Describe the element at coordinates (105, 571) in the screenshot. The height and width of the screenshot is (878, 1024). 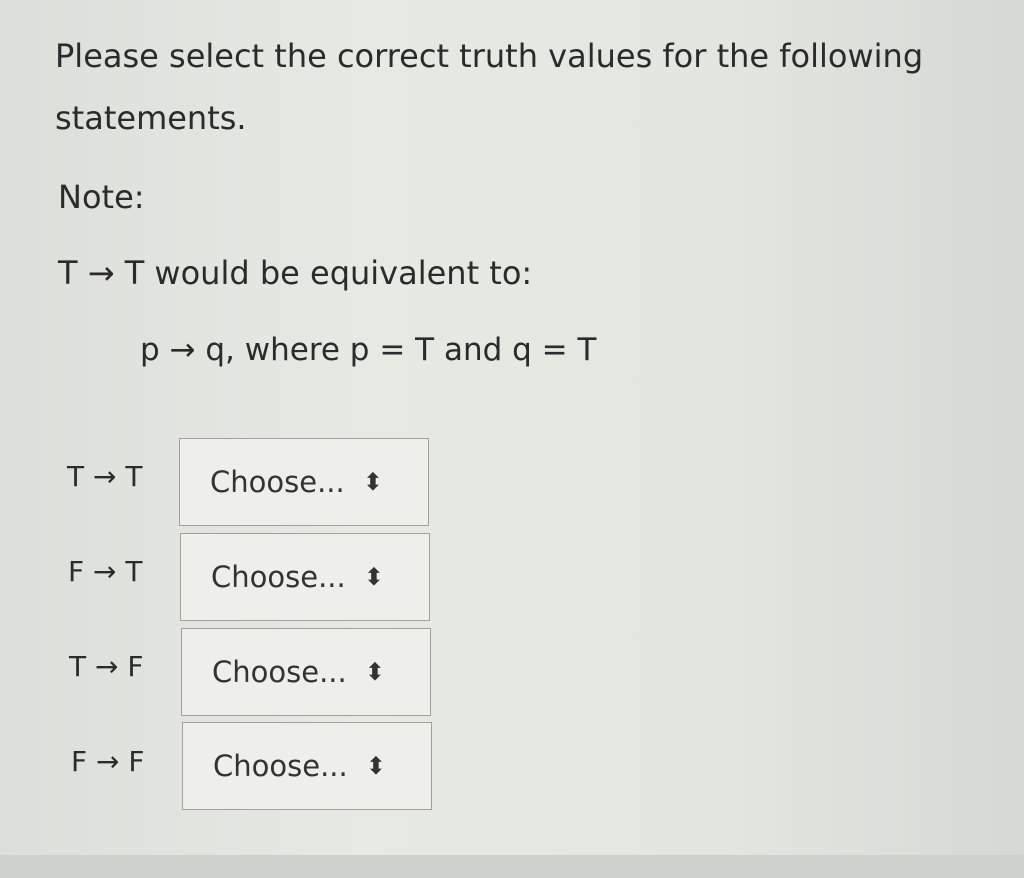
I see `statement-label-f-t: F → T` at that location.